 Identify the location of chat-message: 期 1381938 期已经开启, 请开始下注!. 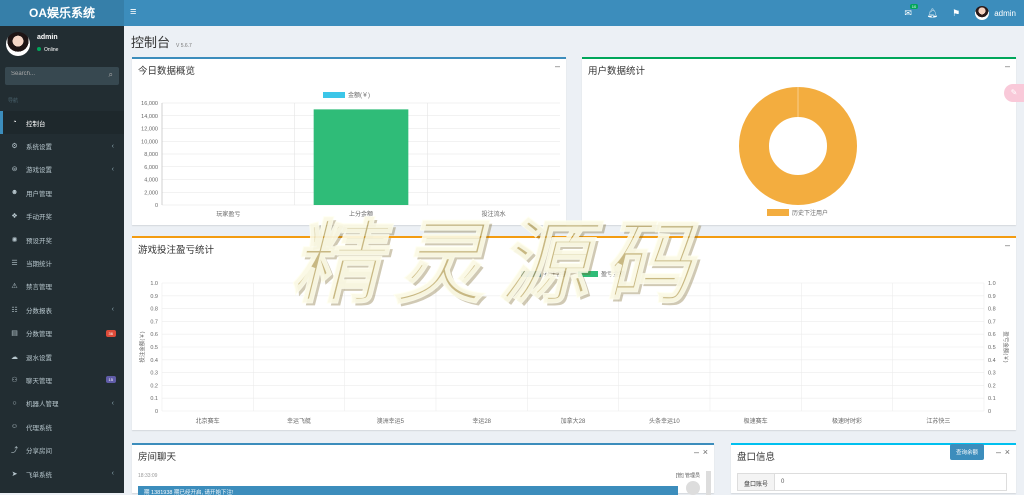
(408, 490).